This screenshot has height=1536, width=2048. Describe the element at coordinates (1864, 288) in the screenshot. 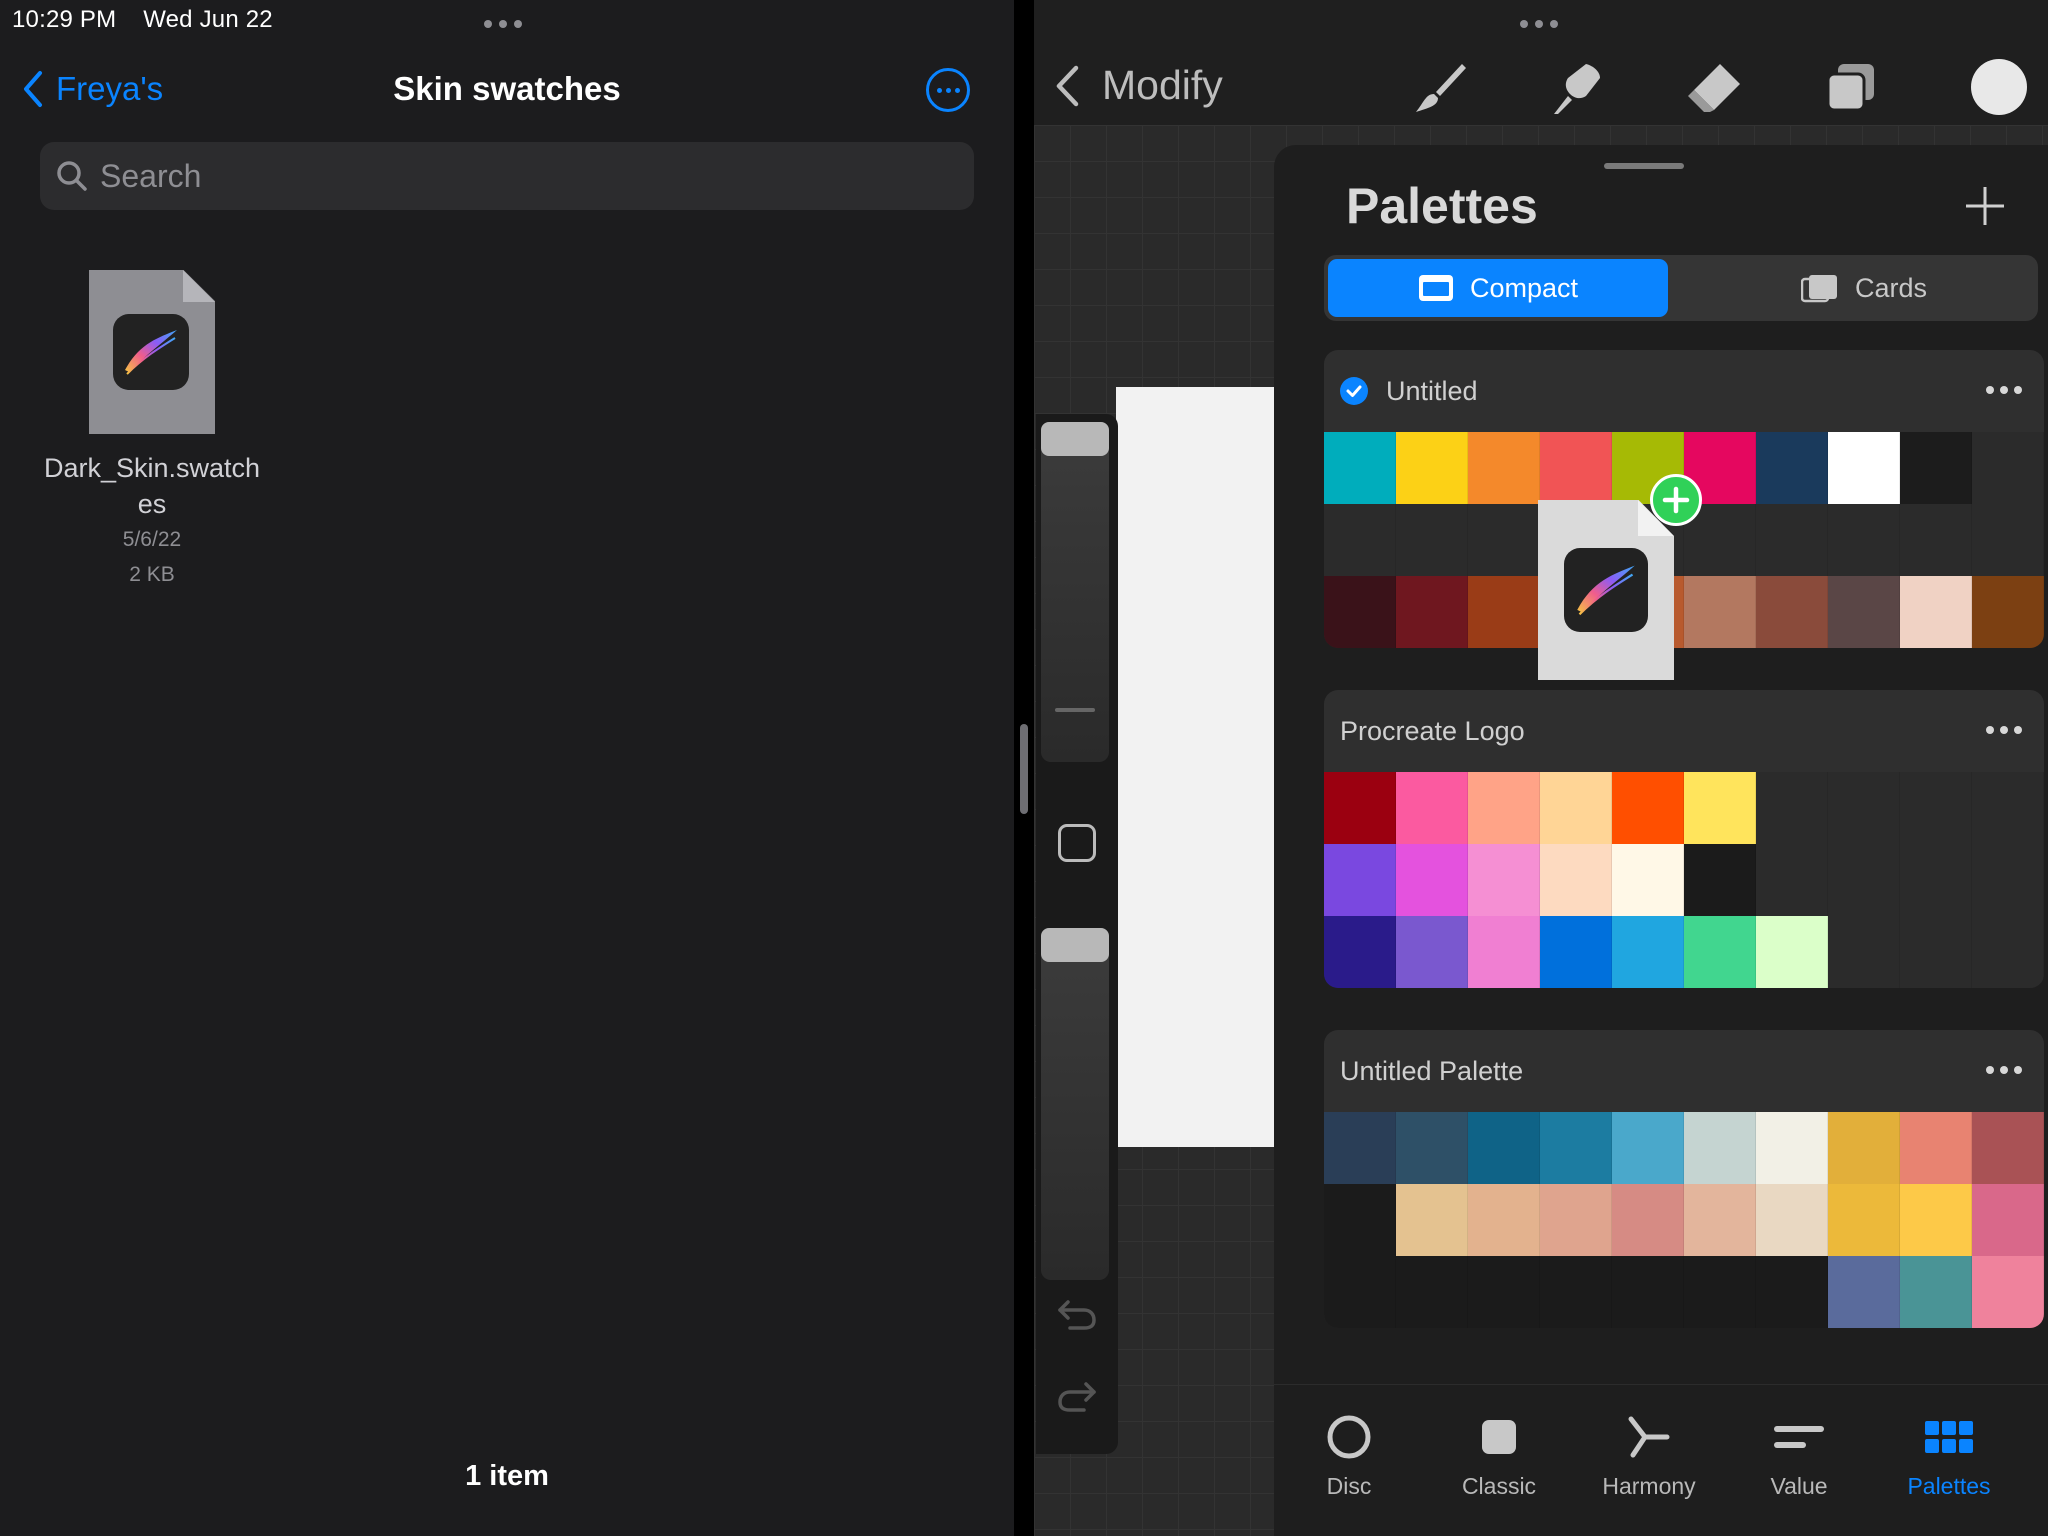

I see `cards-tab: Cards` at that location.